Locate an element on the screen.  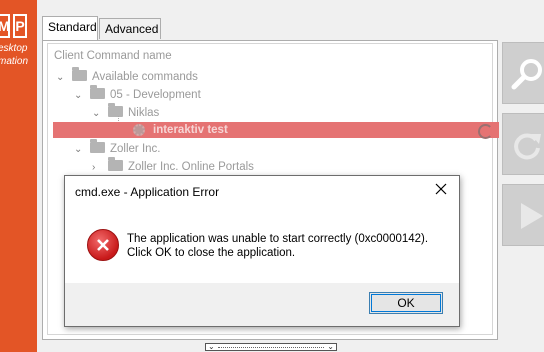
tree-node-zoller-inc: ⌄ Zoller Inc. is located at coordinates (117, 149).